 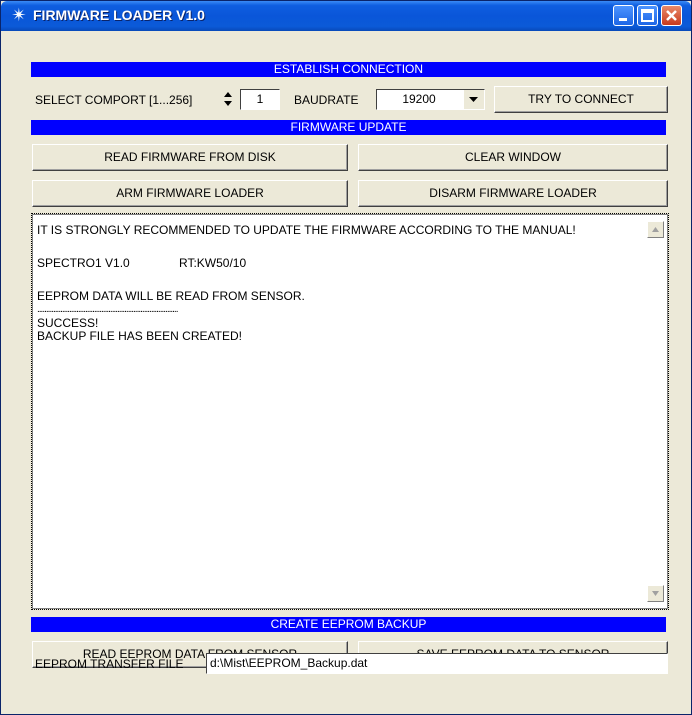 I want to click on maximize-button, so click(x=647, y=15).